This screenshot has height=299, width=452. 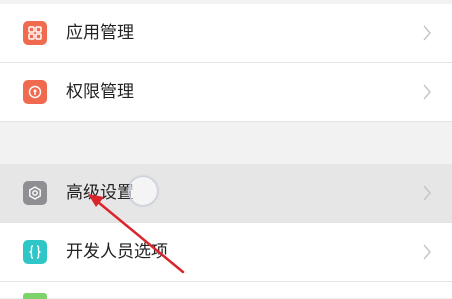 What do you see at coordinates (35, 252) in the screenshot?
I see `braces-icon` at bounding box center [35, 252].